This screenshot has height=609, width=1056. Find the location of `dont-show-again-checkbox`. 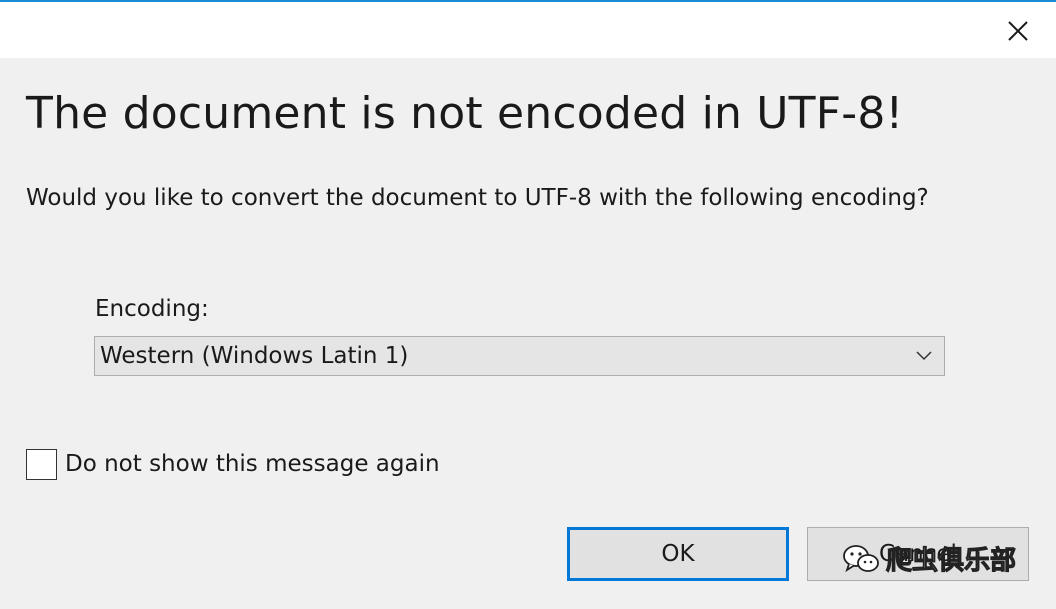

dont-show-again-checkbox is located at coordinates (41, 464).